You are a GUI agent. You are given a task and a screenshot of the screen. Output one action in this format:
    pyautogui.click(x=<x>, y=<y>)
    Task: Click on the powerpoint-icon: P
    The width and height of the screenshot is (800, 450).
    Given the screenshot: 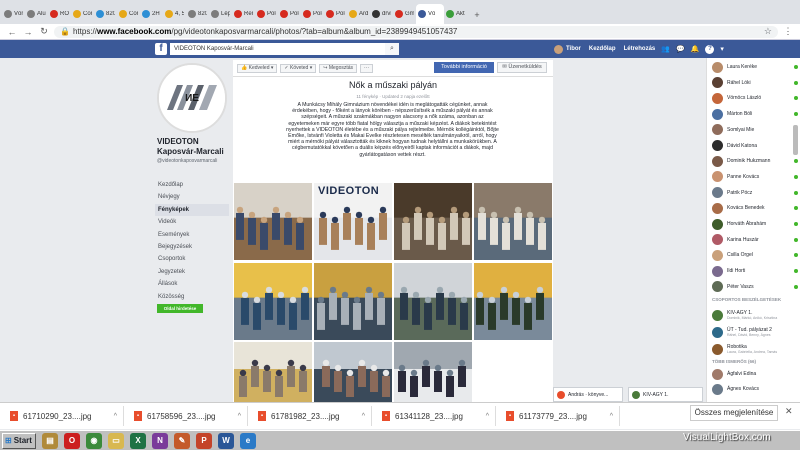 What is the action you would take?
    pyautogui.click(x=204, y=440)
    